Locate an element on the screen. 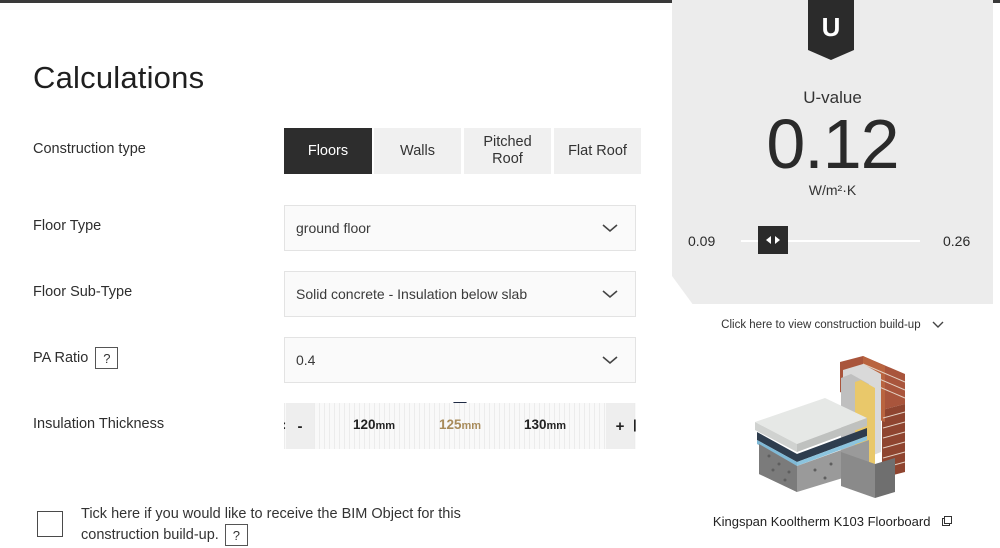 The image size is (1000, 548). u-value-badge: U is located at coordinates (831, 30).